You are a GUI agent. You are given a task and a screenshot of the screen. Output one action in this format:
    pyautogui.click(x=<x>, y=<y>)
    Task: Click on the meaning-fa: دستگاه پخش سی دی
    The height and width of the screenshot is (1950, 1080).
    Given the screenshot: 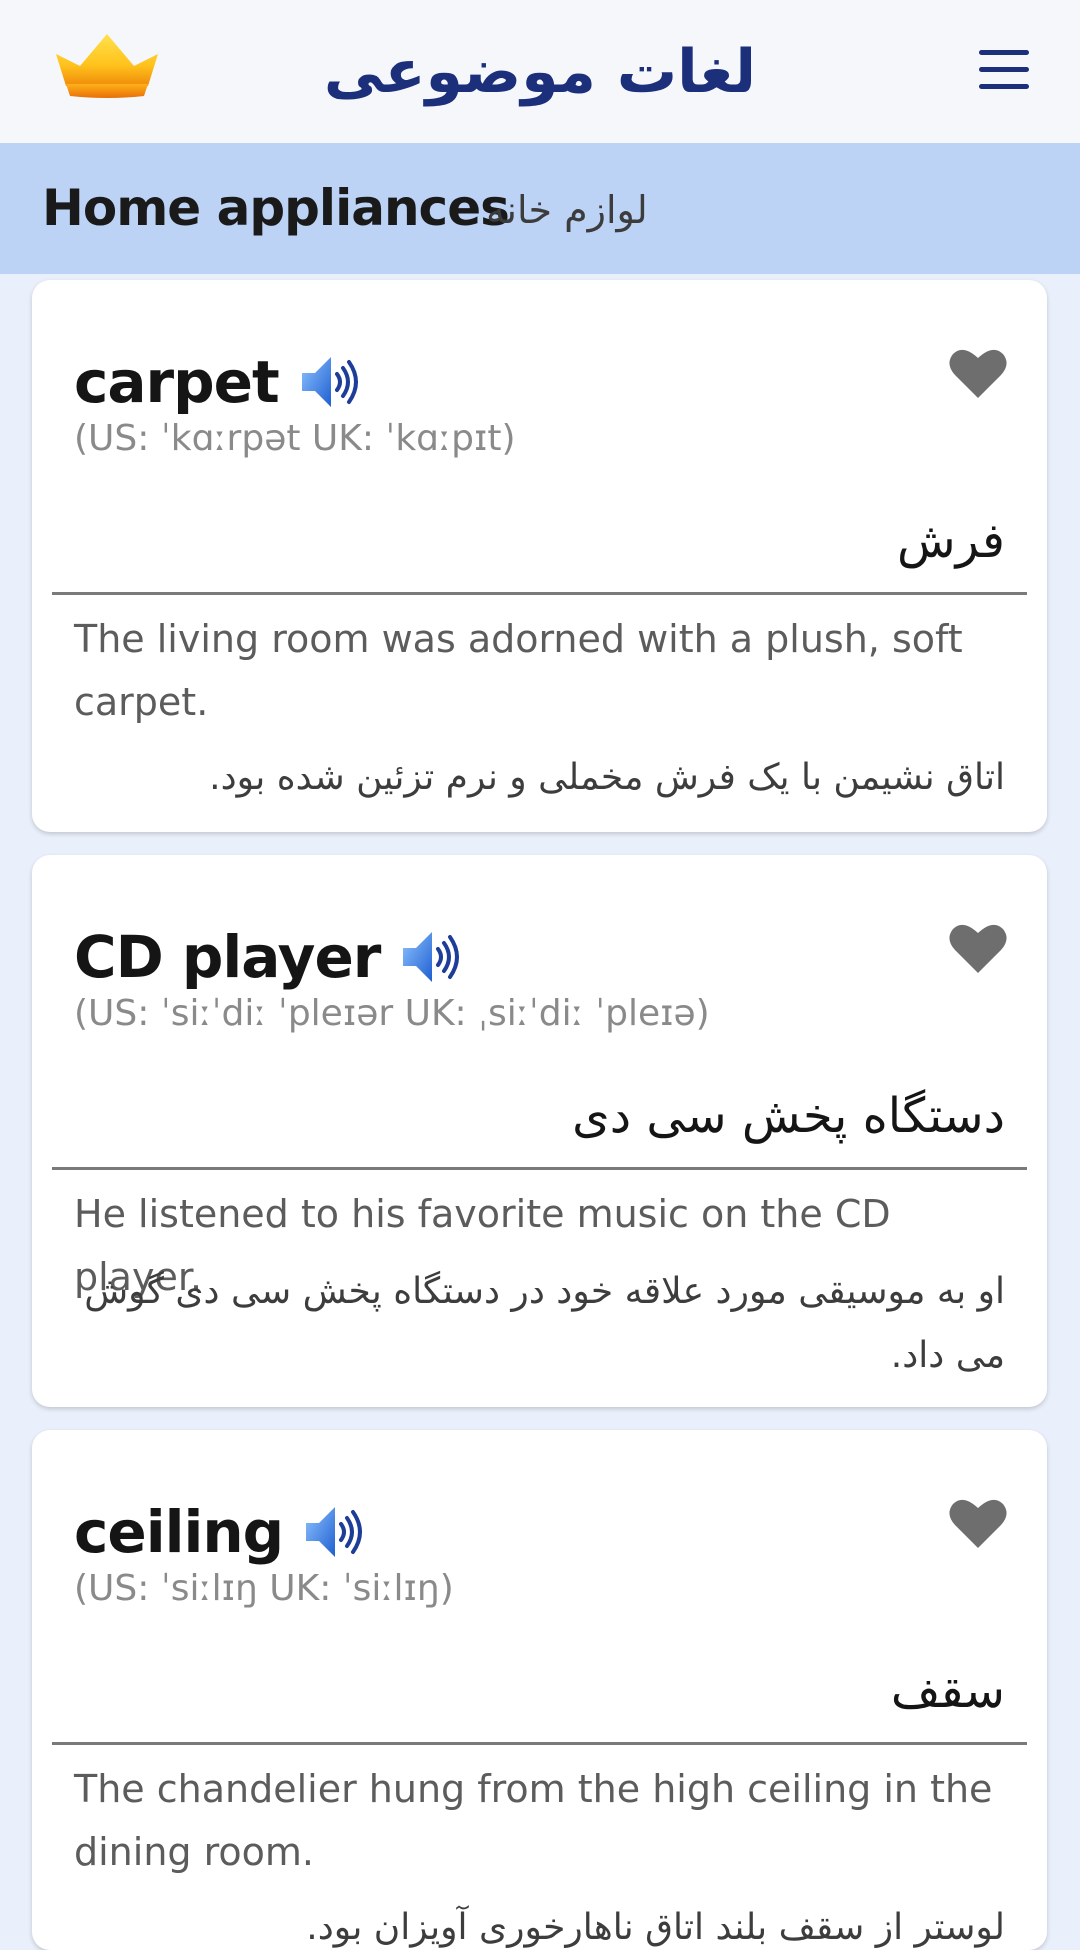 What is the action you would take?
    pyautogui.click(x=788, y=1116)
    